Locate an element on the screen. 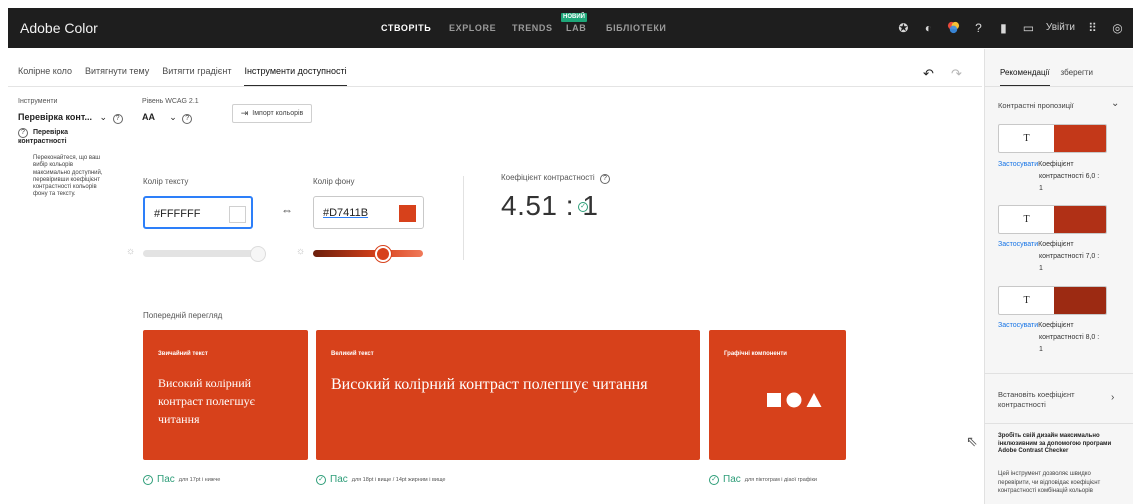 This screenshot has width=1133, height=504. wcag-dropdown: AA ⌄ ? is located at coordinates (167, 118).